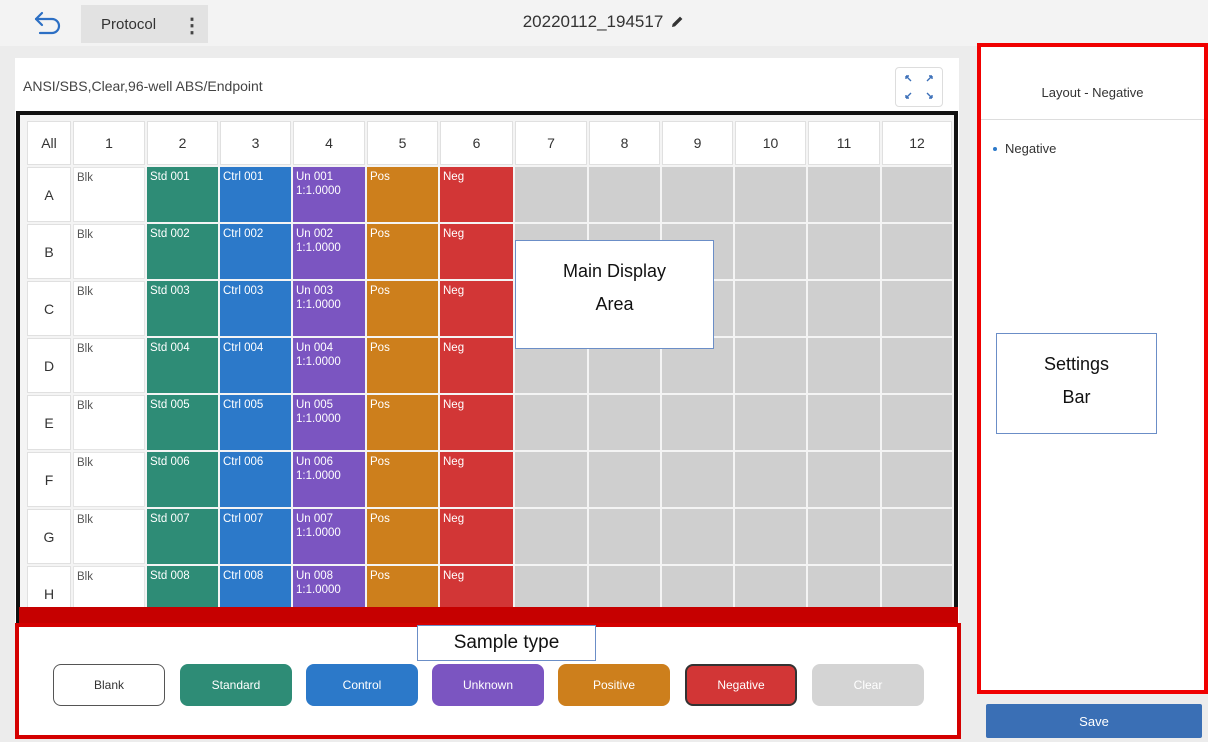 The width and height of the screenshot is (1208, 742). I want to click on well-G1: Blk, so click(109, 536).